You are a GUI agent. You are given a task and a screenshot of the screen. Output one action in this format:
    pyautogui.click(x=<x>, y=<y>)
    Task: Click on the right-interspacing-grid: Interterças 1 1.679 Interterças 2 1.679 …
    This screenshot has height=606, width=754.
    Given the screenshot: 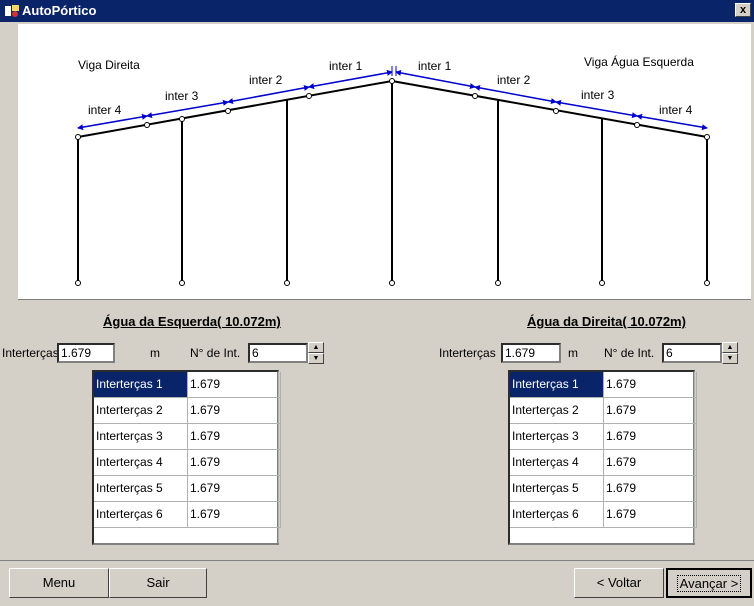 What is the action you would take?
    pyautogui.click(x=602, y=457)
    